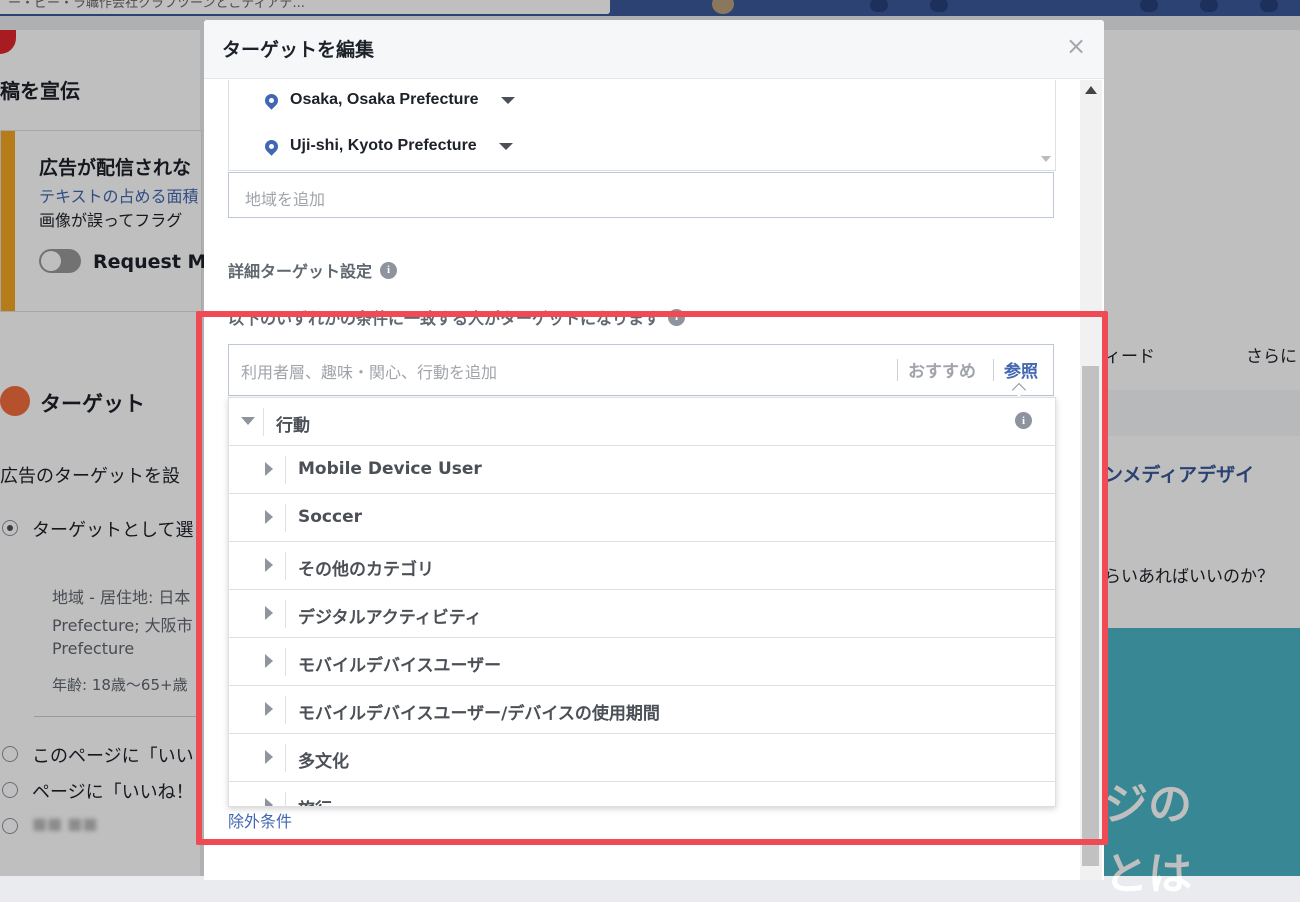  I want to click on detailed-targeting-label: 詳細ターゲット設定 i, so click(313, 270).